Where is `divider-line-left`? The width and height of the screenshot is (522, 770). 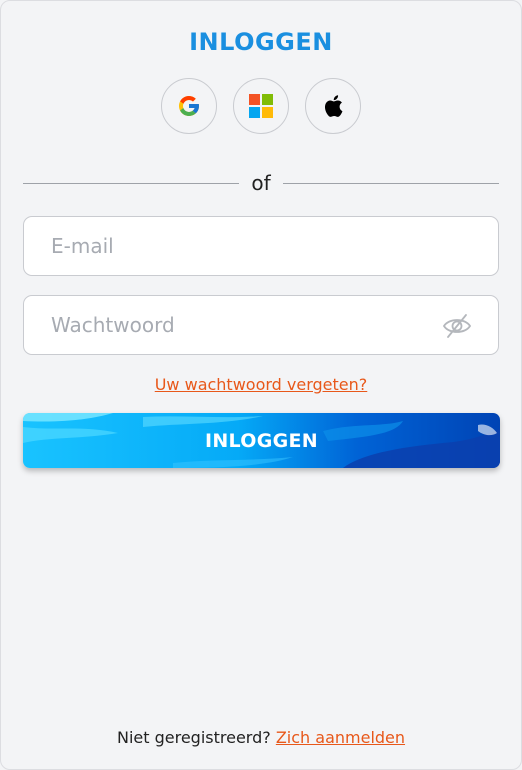 divider-line-left is located at coordinates (131, 183).